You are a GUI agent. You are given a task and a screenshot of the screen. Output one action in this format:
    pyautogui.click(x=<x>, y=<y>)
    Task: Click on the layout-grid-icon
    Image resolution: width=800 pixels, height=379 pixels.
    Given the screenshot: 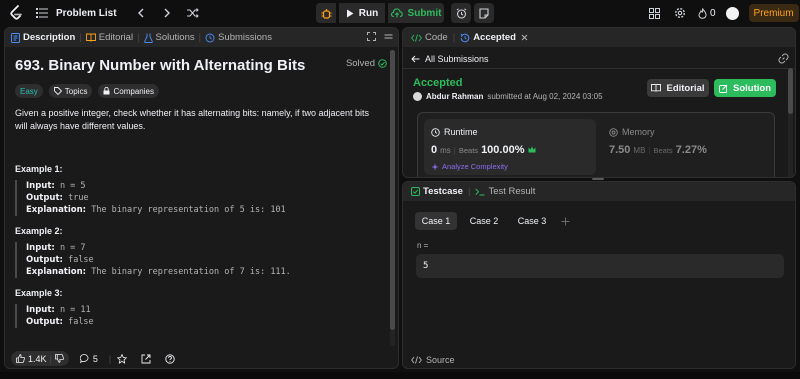 What is the action you would take?
    pyautogui.click(x=654, y=13)
    